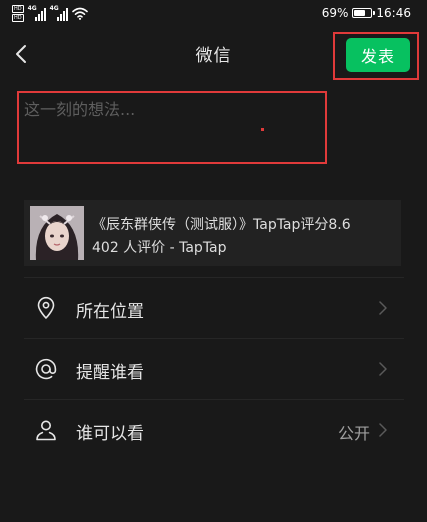 The width and height of the screenshot is (427, 522). I want to click on location-pin-icon, so click(46, 307).